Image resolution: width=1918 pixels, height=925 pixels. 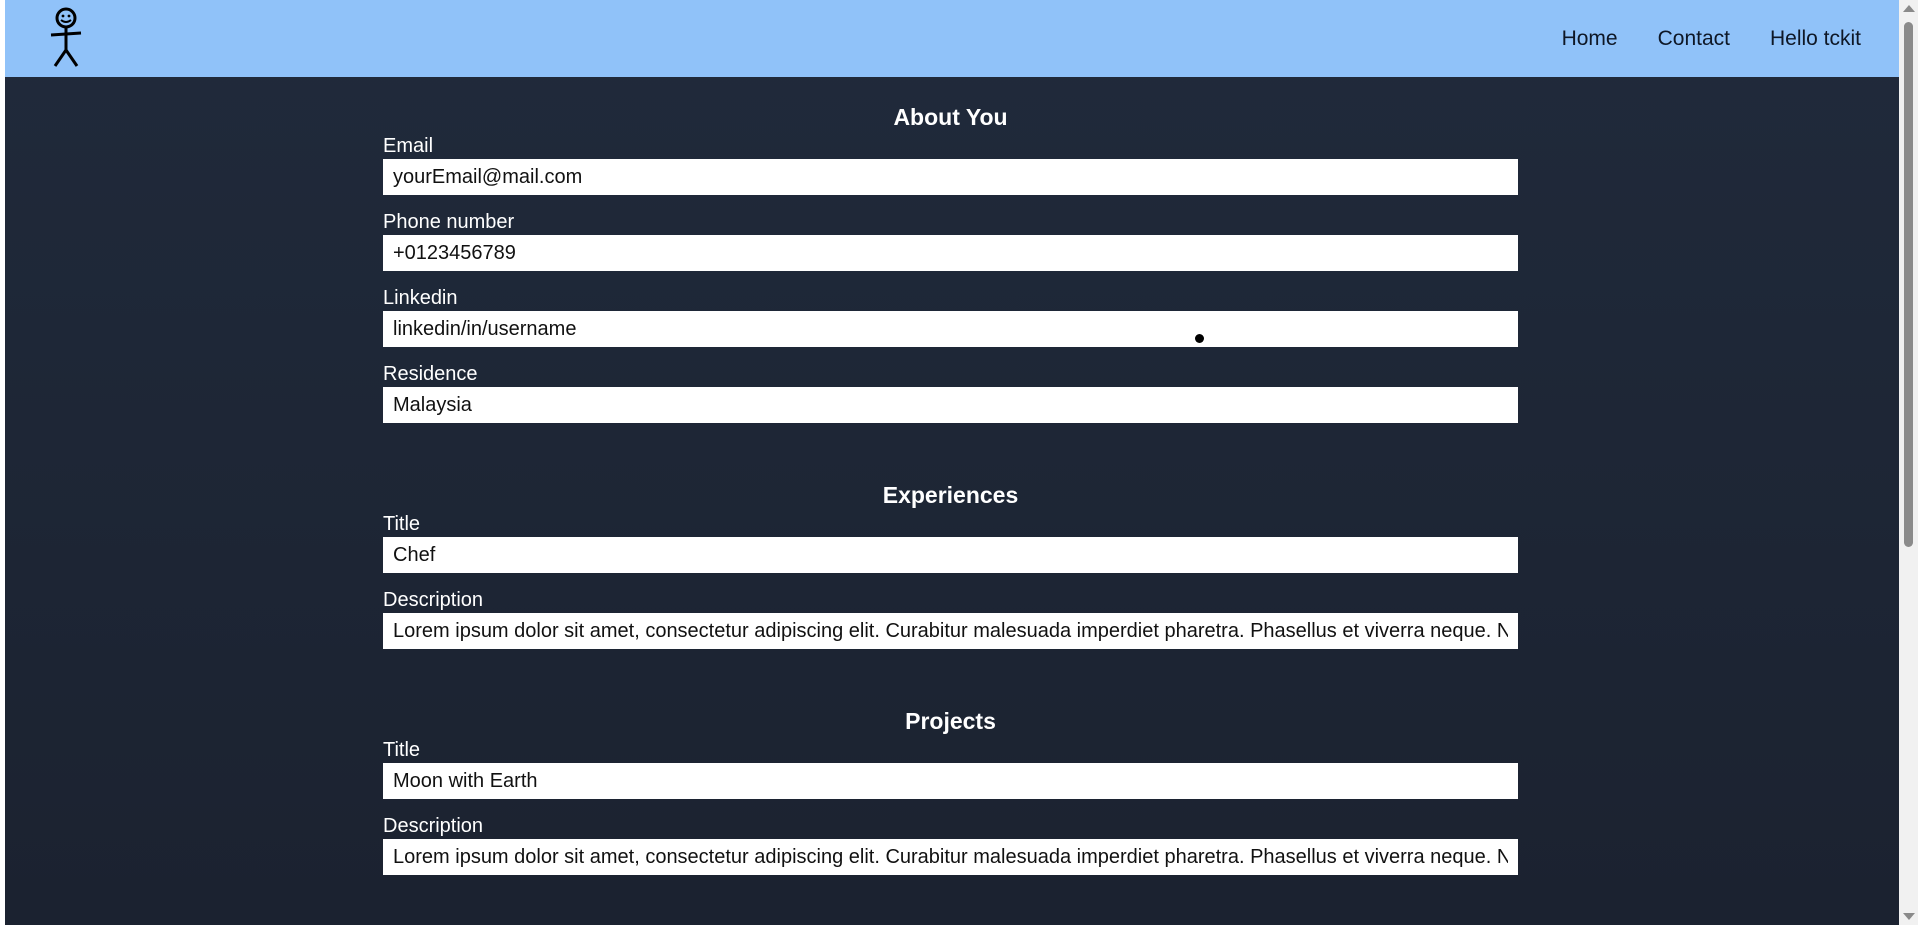 What do you see at coordinates (1815, 39) in the screenshot?
I see `nav-link-user-greeting: Hello tckit` at bounding box center [1815, 39].